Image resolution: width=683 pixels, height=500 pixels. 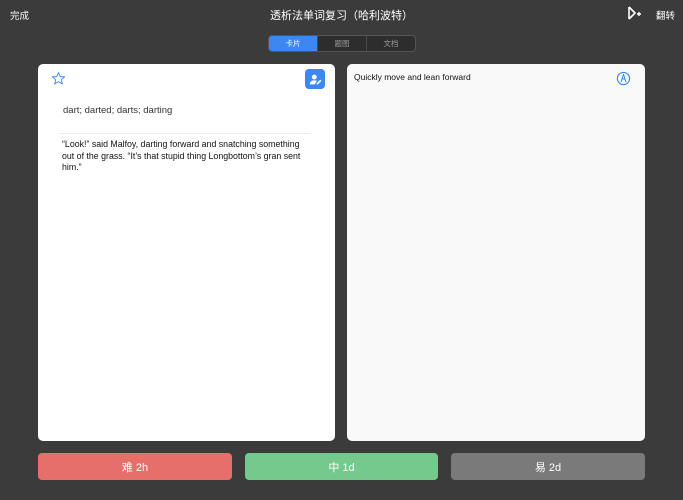 What do you see at coordinates (135, 466) in the screenshot?
I see `hard-button: 难 2h` at bounding box center [135, 466].